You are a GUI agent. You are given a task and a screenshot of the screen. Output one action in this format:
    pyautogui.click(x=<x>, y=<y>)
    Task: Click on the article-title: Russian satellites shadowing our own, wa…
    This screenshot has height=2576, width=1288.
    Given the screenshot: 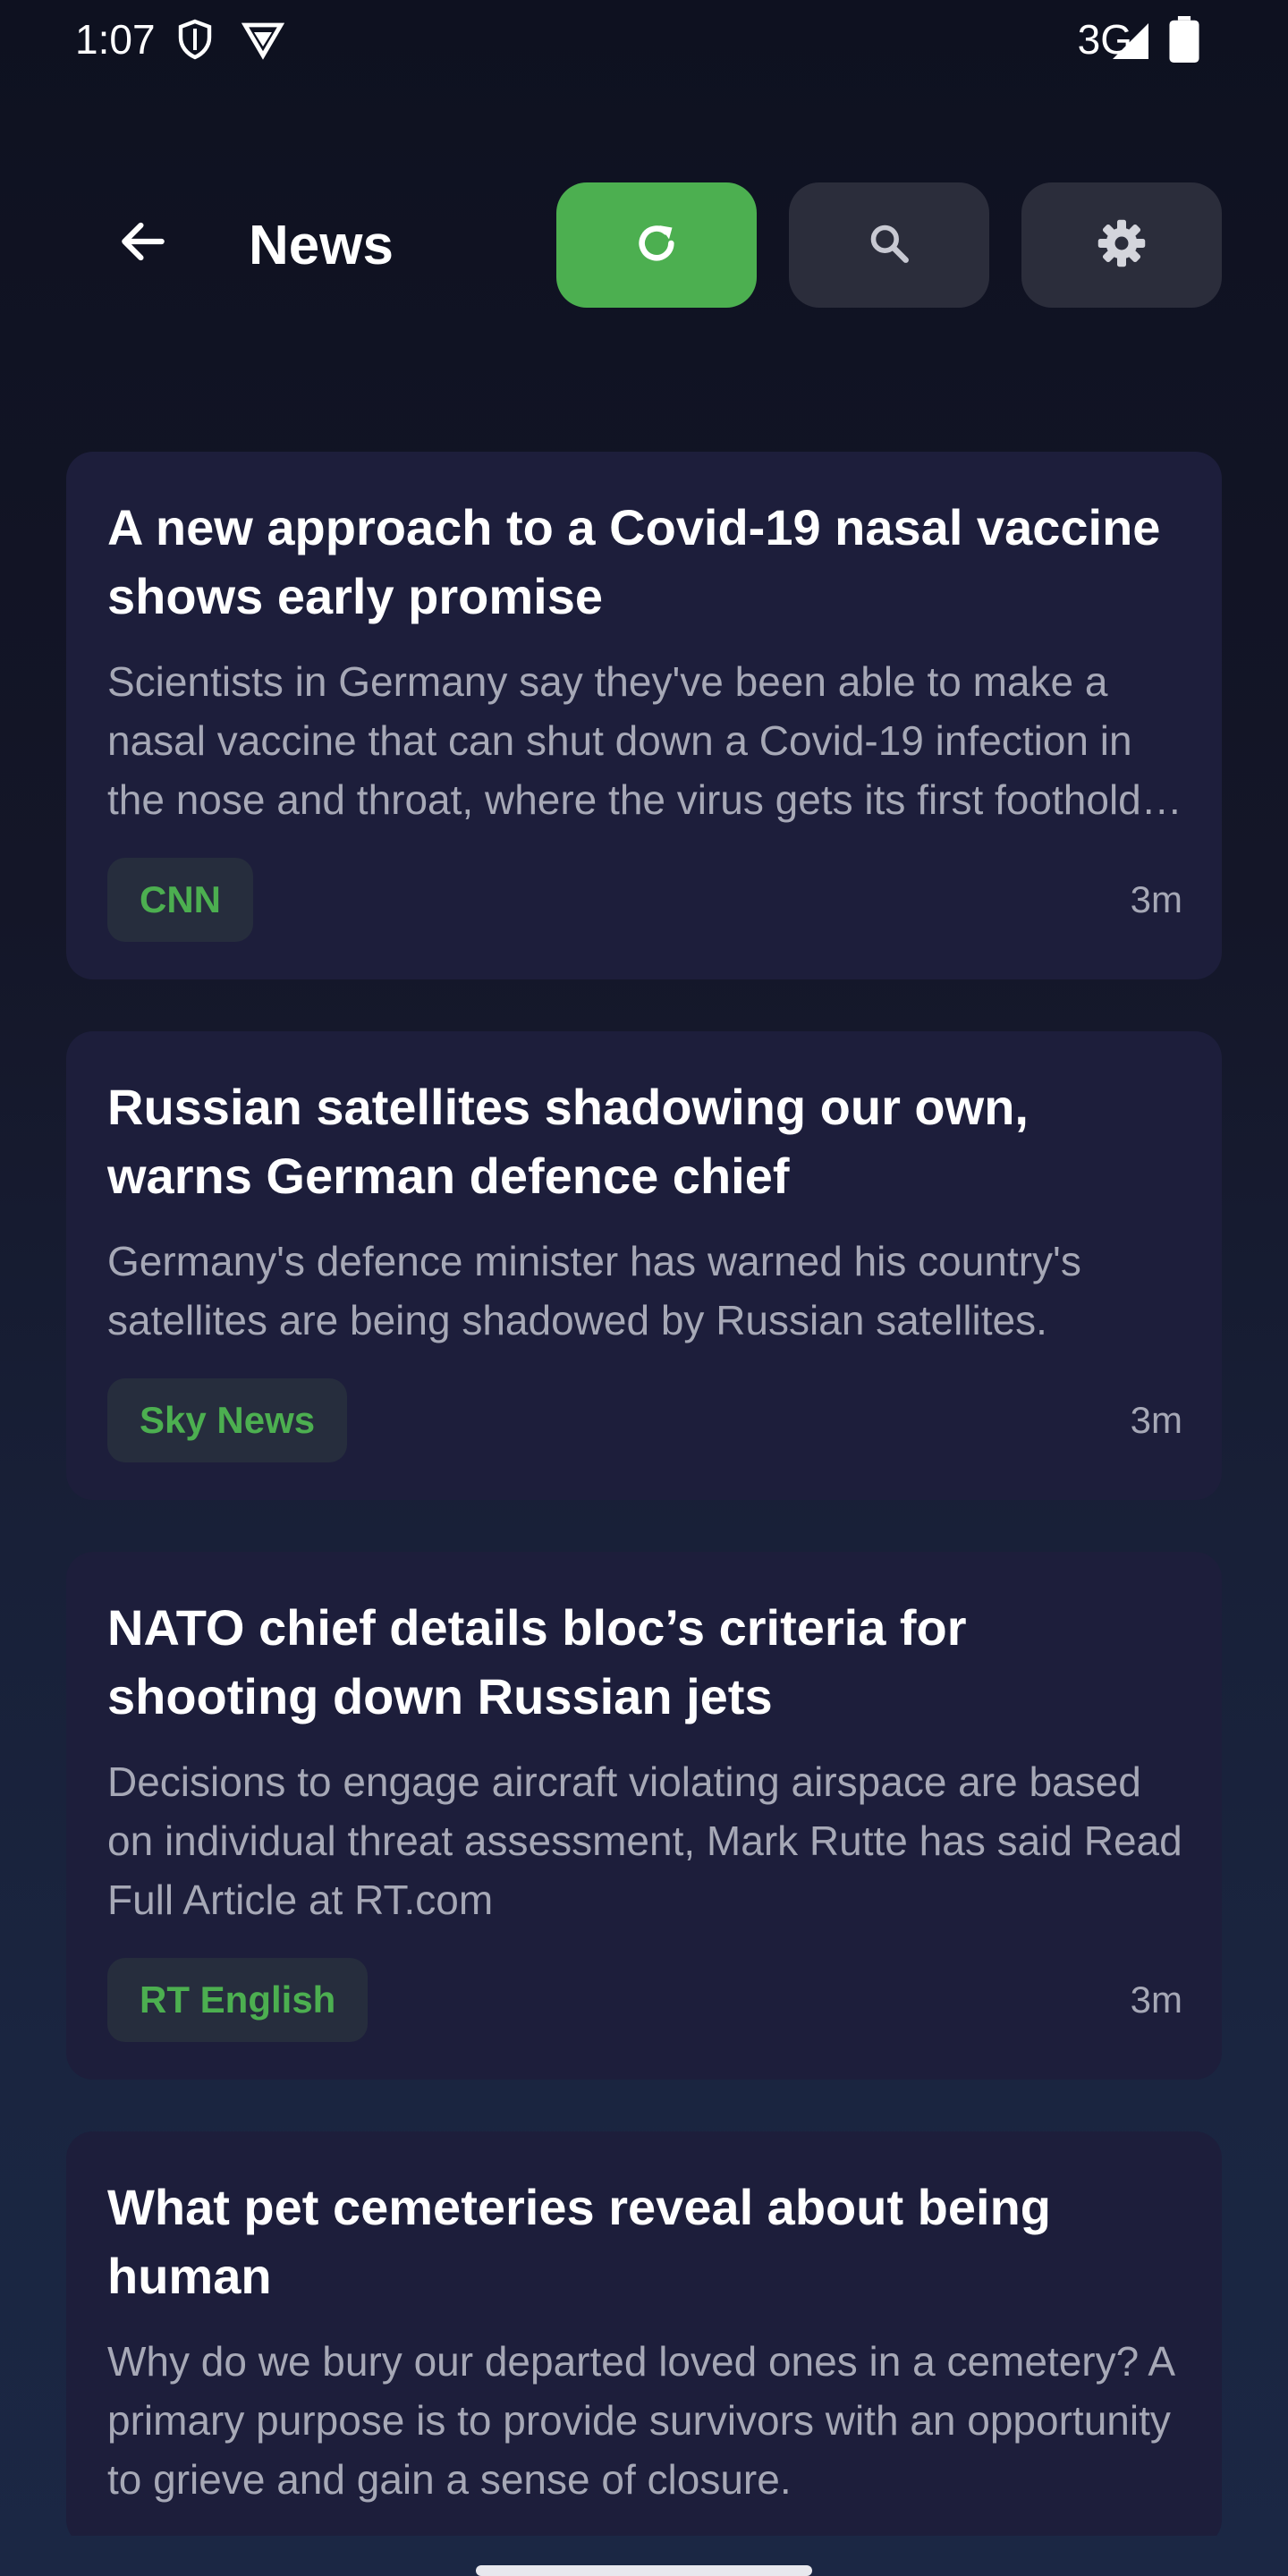 What is the action you would take?
    pyautogui.click(x=568, y=1141)
    